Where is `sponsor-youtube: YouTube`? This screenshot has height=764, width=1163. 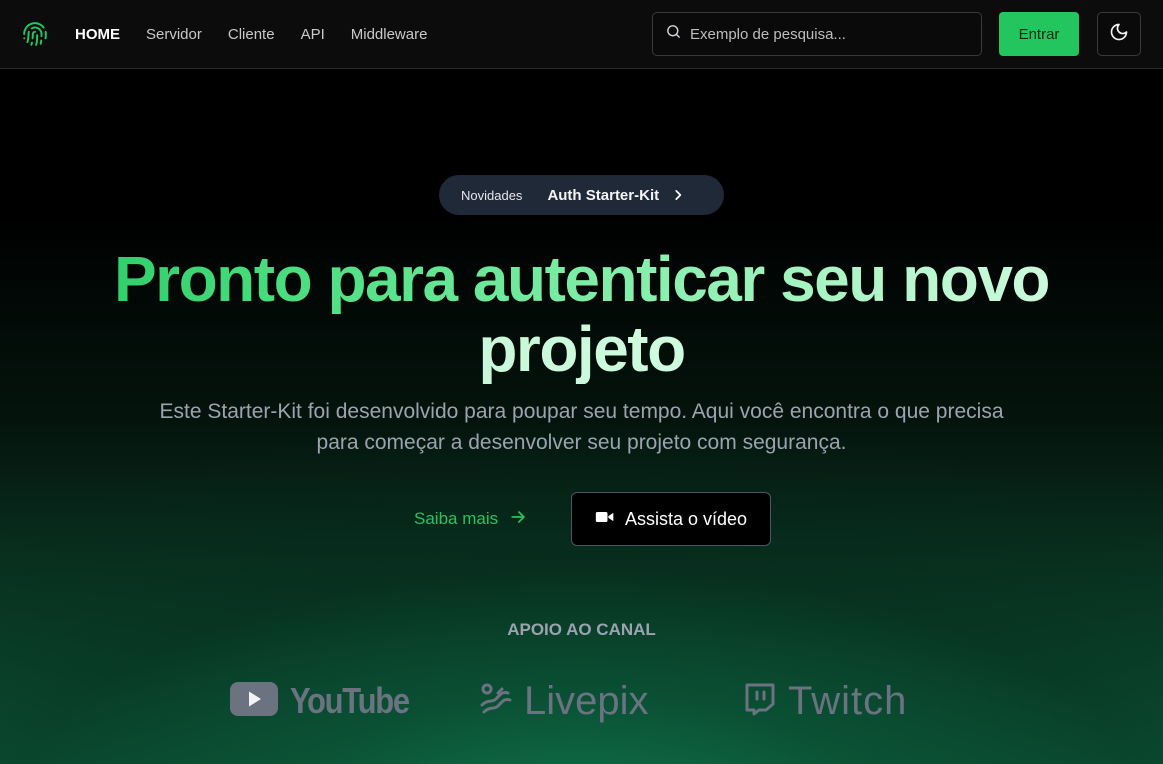
sponsor-youtube: YouTube is located at coordinates (329, 701).